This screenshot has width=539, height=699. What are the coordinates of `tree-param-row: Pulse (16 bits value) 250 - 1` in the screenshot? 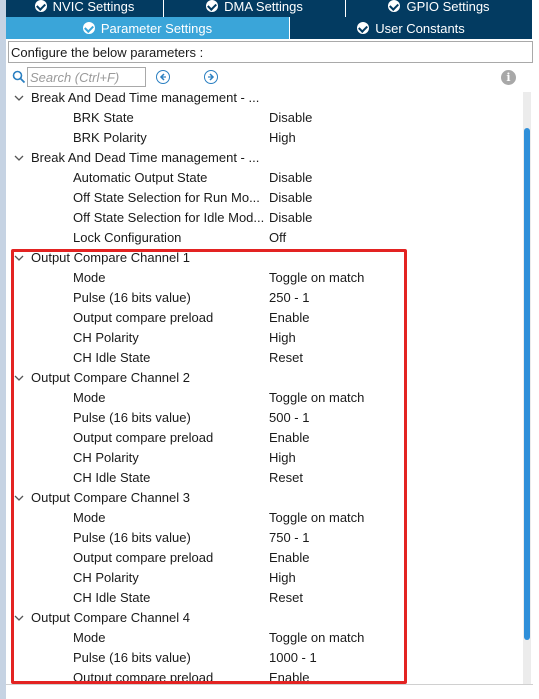 It's located at (263, 298).